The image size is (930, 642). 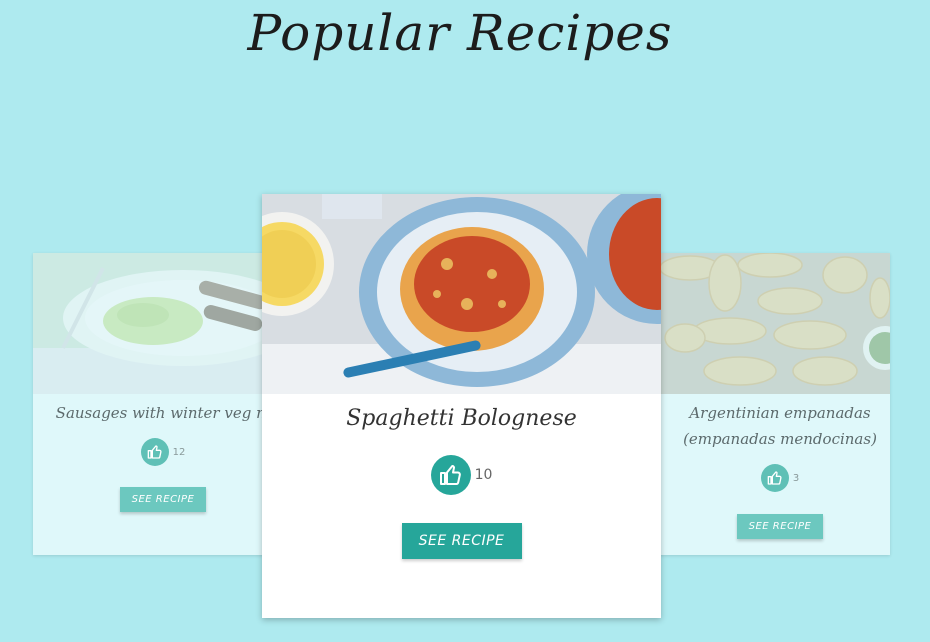 I want to click on like-count: 3, so click(x=796, y=478).